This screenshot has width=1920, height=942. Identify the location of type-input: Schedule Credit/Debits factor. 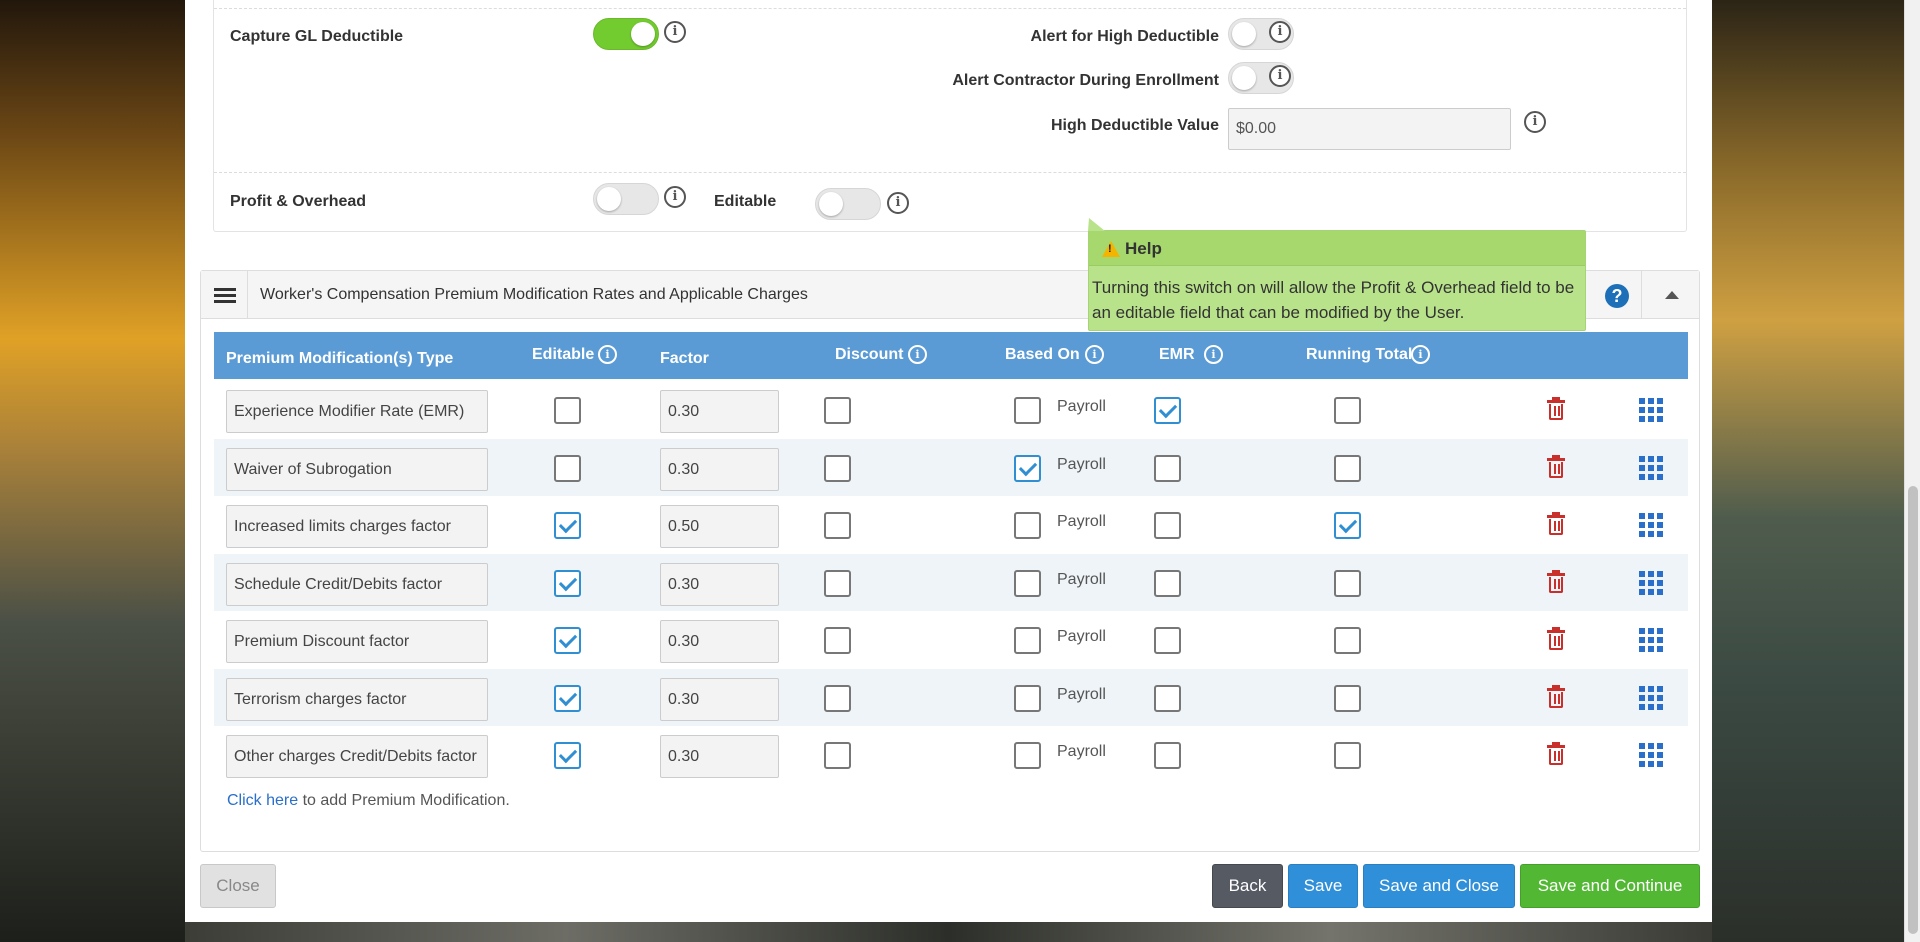
(357, 584).